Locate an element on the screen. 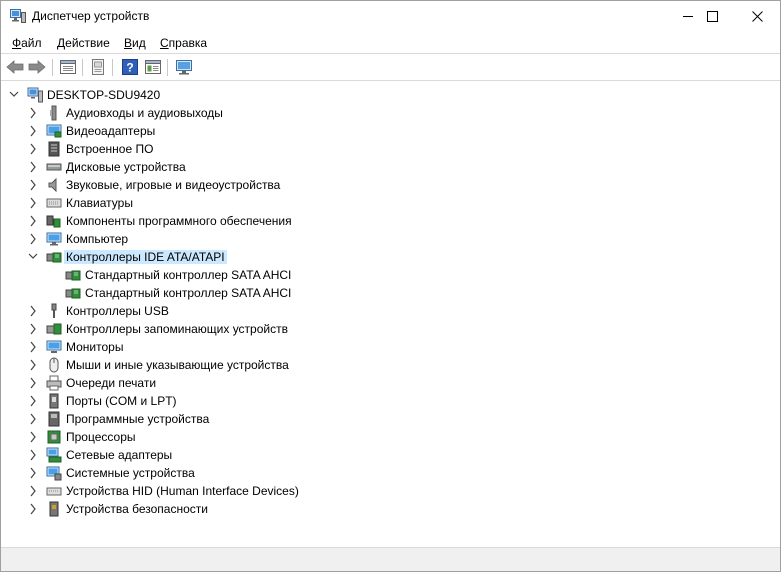  tree-item: Дисковые устройства is located at coordinates (390, 167).